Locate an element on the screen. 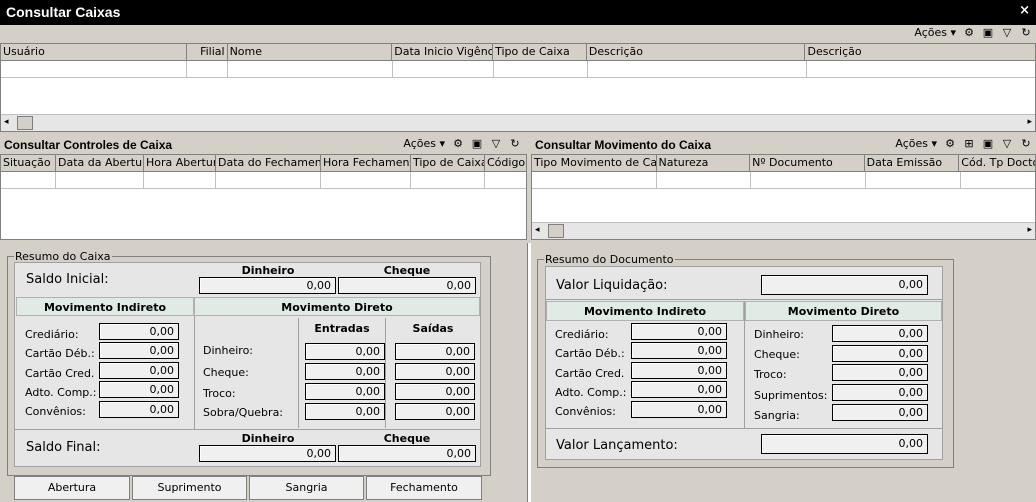  saldo-inicial-dinheiro-field: 0,00 is located at coordinates (267, 285).